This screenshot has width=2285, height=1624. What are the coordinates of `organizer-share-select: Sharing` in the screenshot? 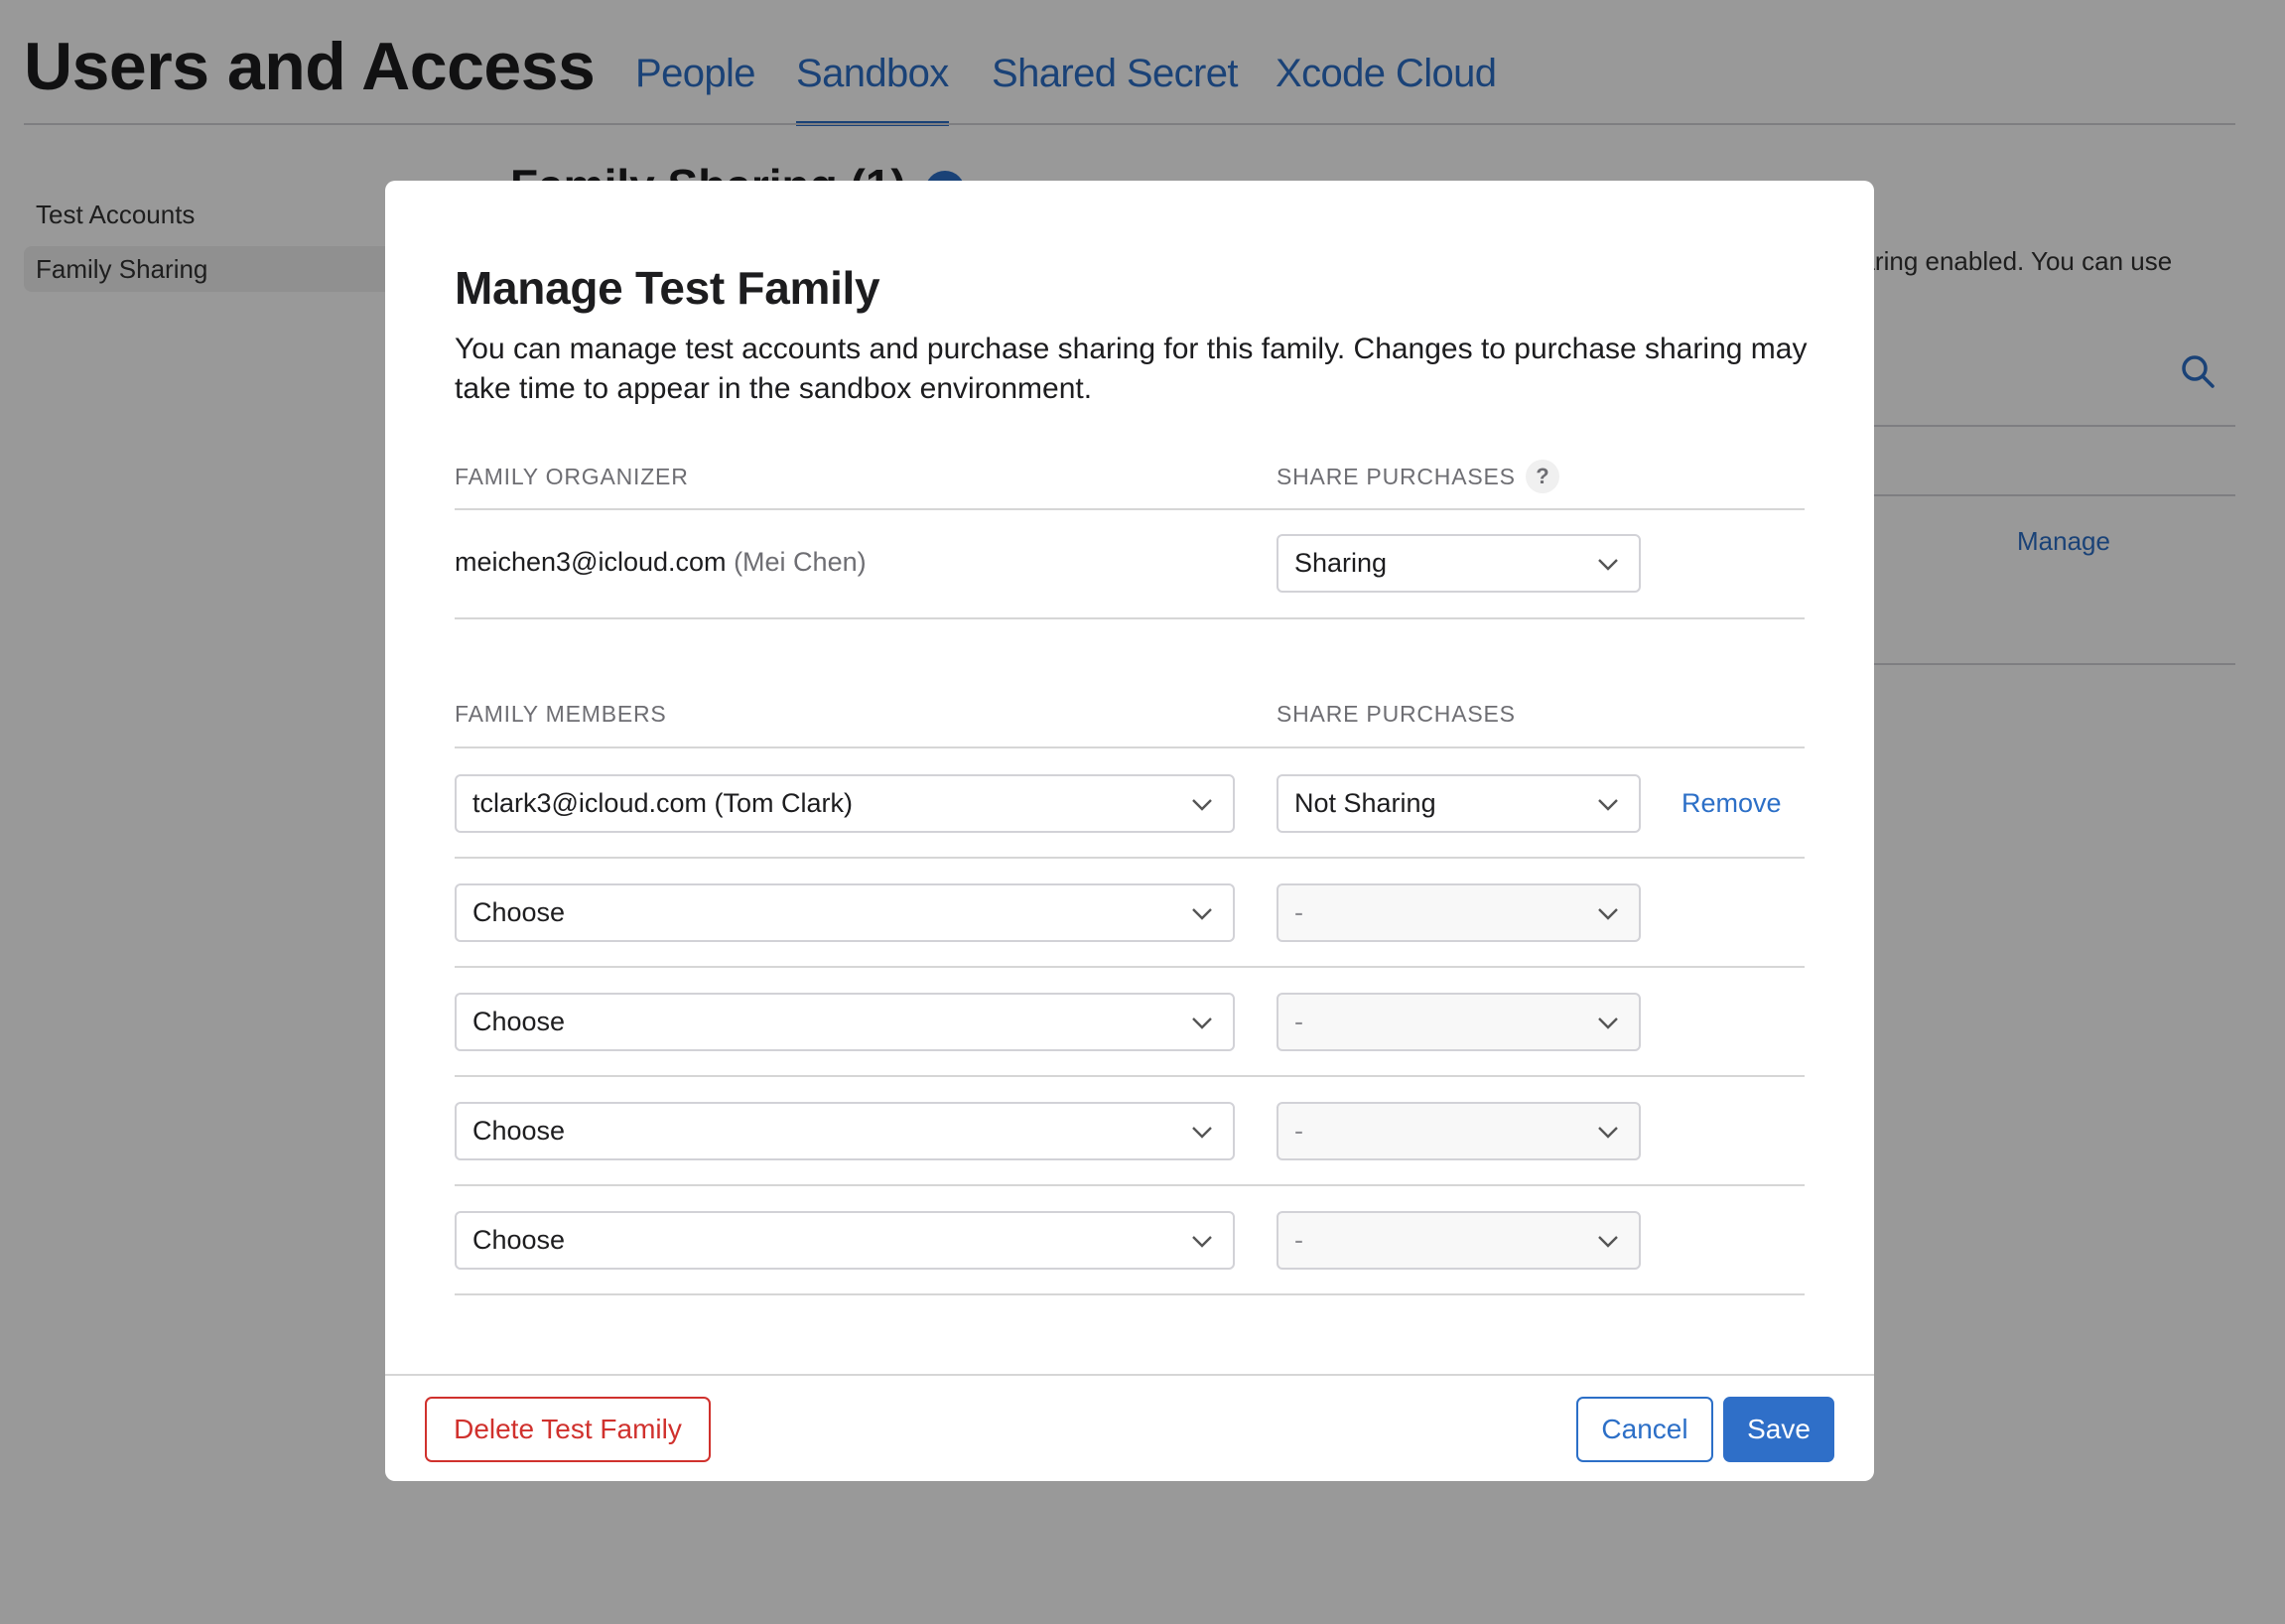 It's located at (1459, 563).